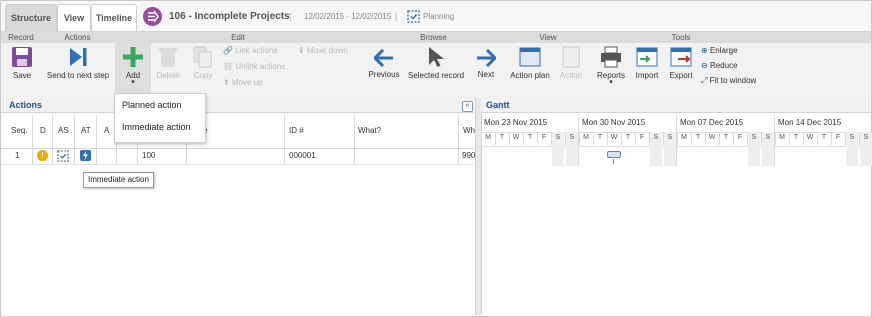 This screenshot has height=317, width=872. I want to click on menu-item-planned-action: Planned action, so click(152, 105).